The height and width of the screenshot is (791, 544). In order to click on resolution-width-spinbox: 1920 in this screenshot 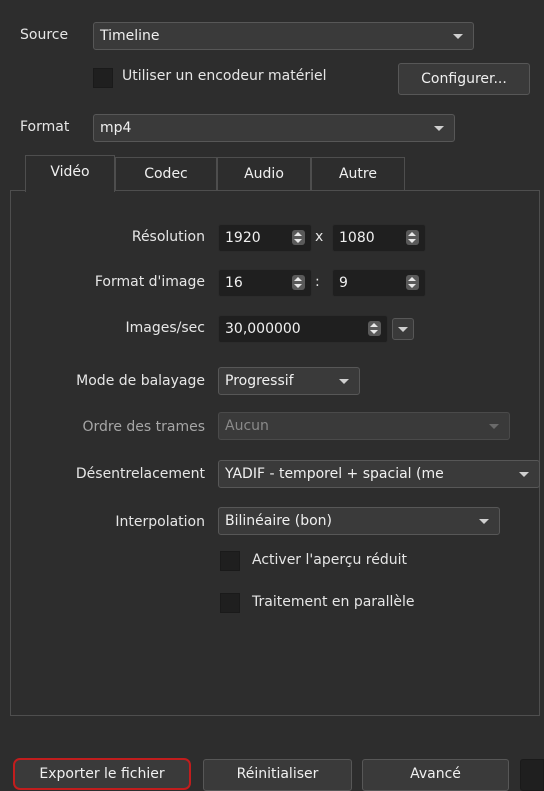, I will do `click(265, 238)`.